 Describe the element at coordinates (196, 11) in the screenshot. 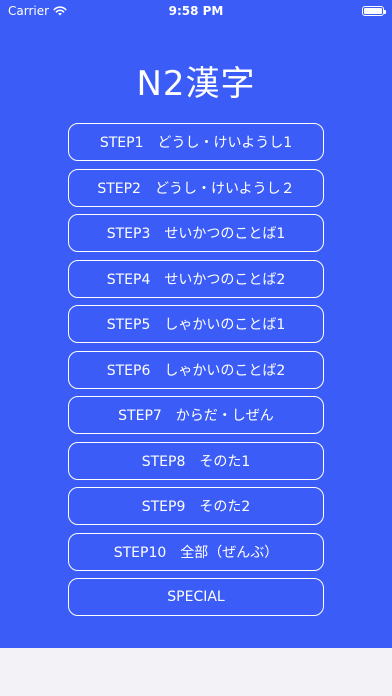

I see `status-bar: Carrier 9:58 PM` at that location.